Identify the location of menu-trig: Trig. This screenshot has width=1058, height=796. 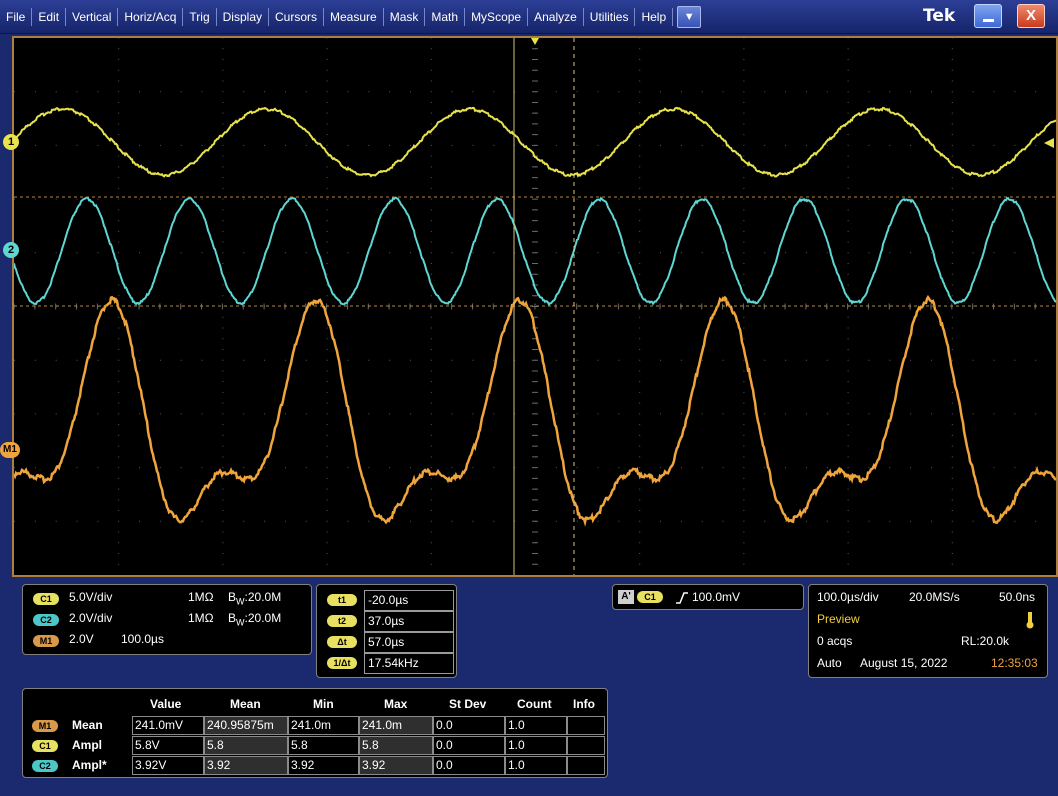
(200, 17).